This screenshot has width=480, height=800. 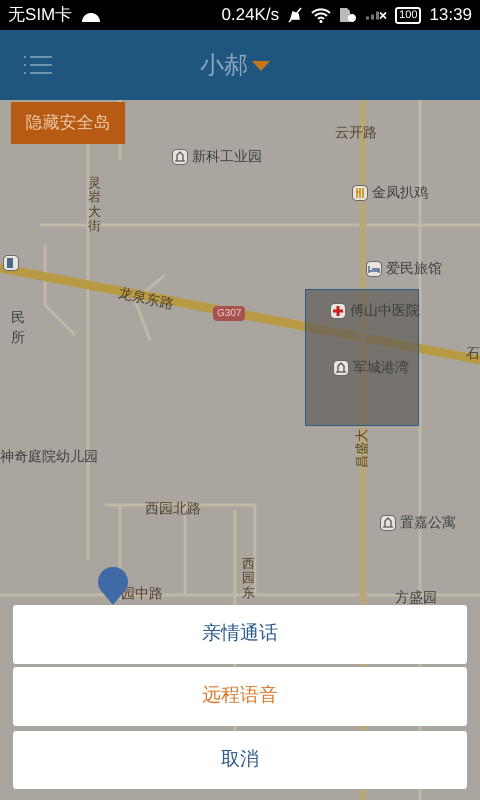 What do you see at coordinates (240, 634) in the screenshot?
I see `action-option: 亲情通话` at bounding box center [240, 634].